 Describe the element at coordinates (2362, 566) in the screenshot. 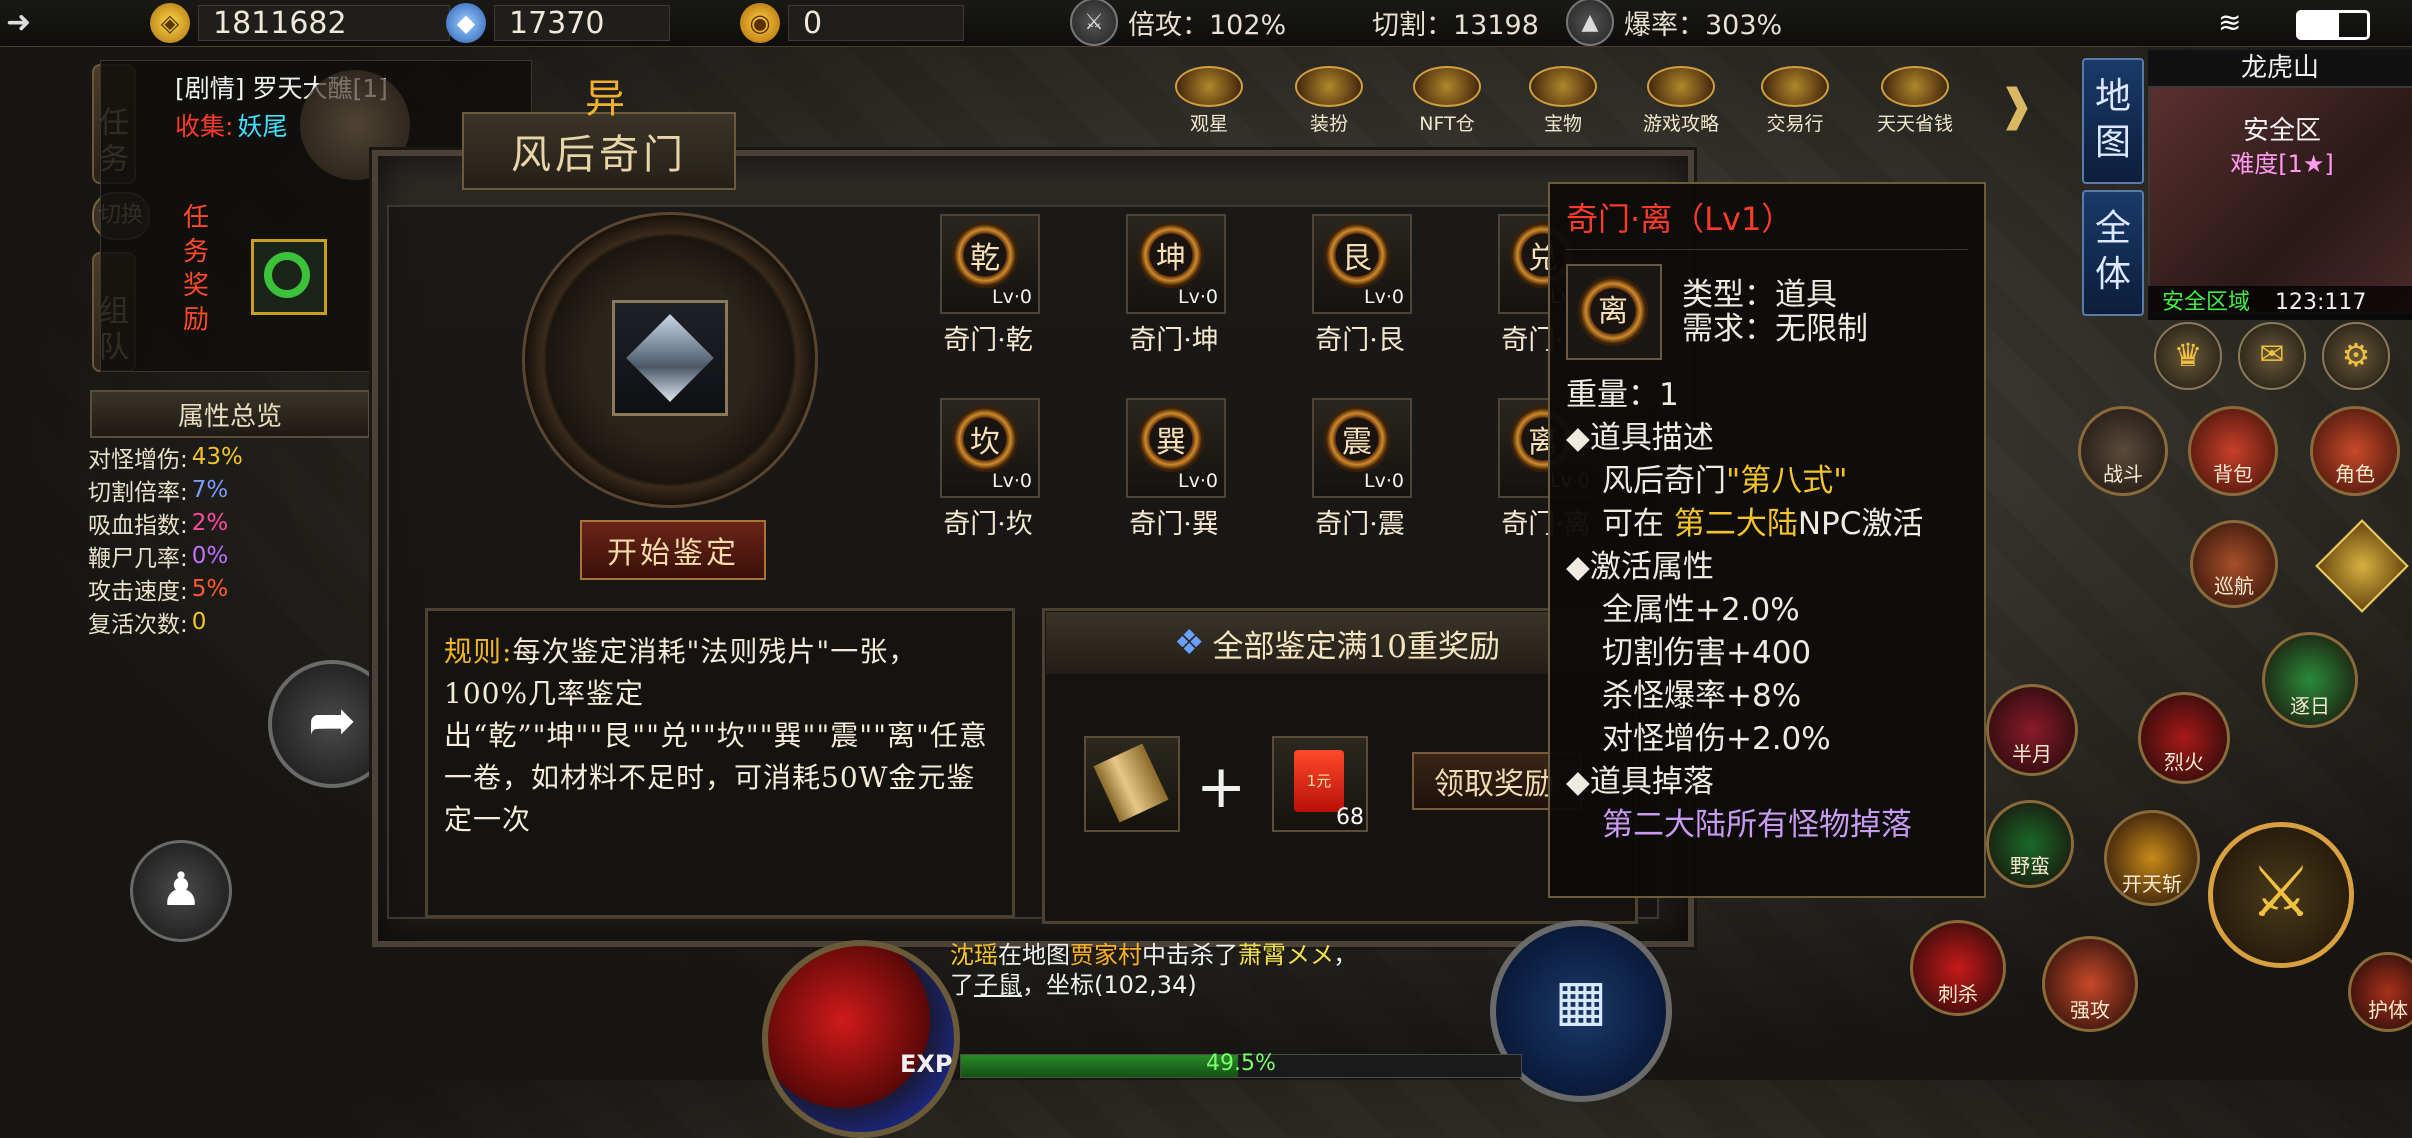

I see `menu-diamond-icon` at that location.